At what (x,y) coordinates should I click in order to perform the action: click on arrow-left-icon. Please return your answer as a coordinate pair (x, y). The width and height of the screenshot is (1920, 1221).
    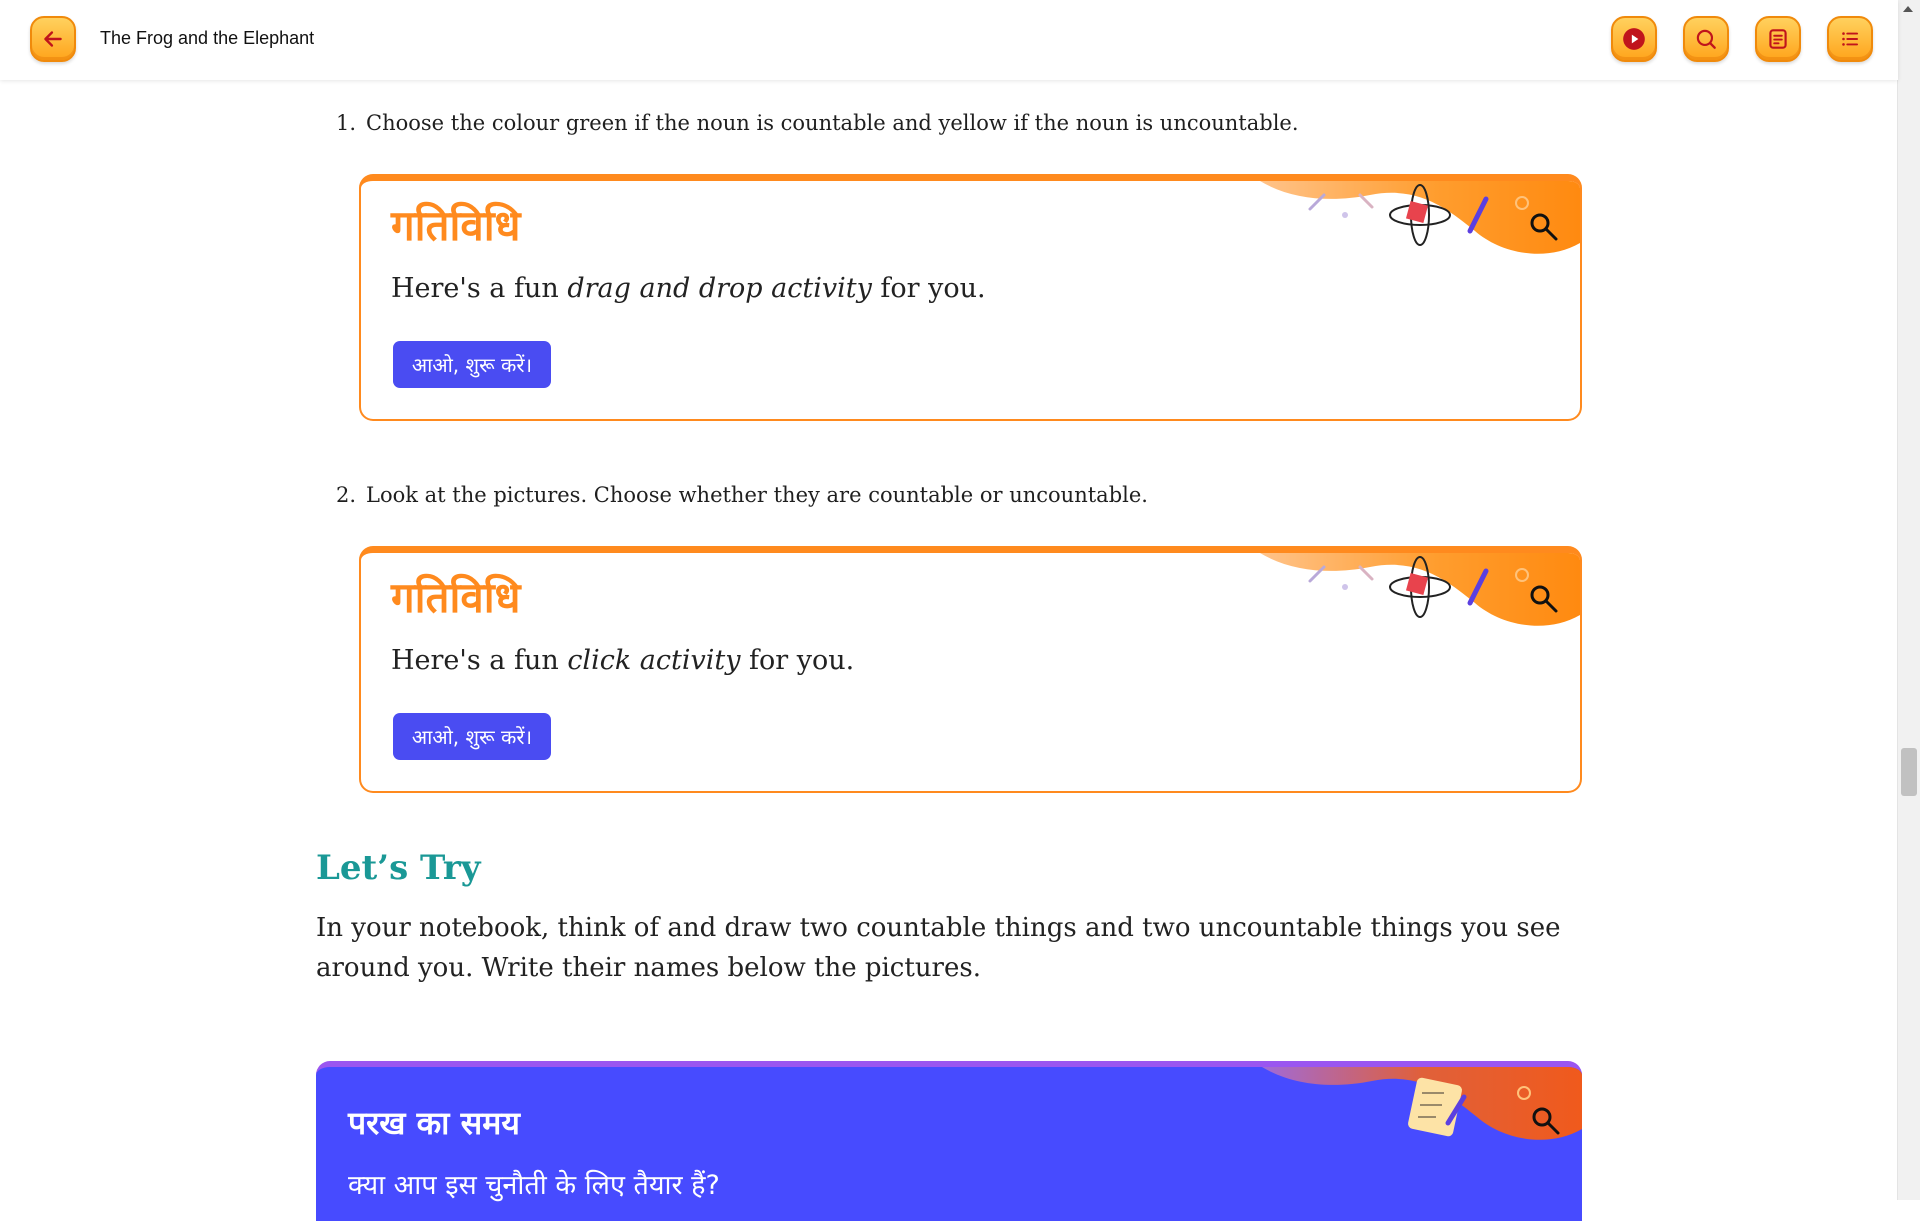
    Looking at the image, I should click on (53, 39).